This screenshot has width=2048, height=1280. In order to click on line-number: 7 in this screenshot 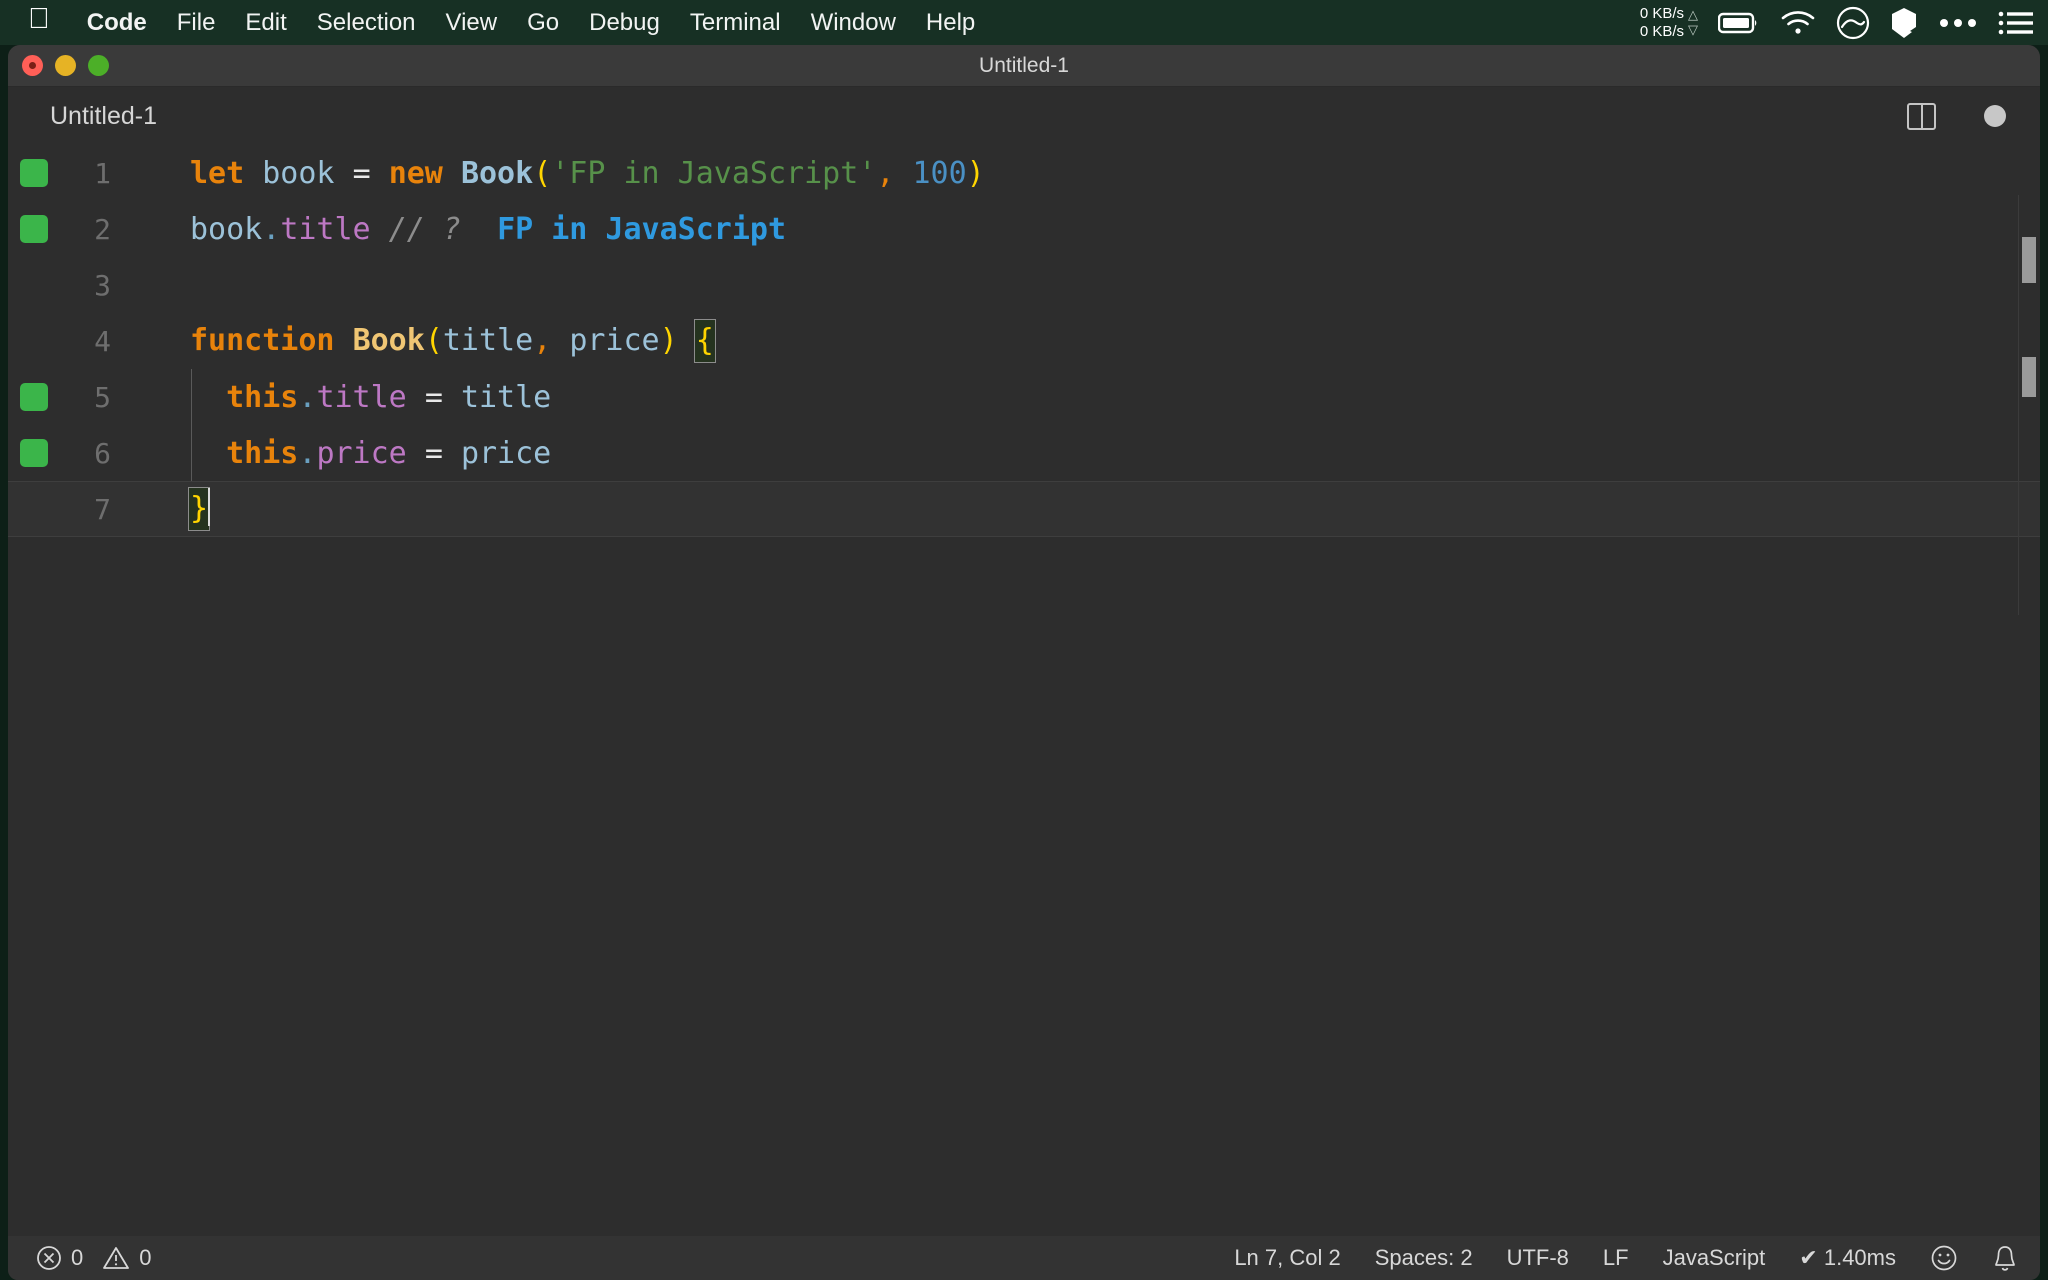, I will do `click(102, 509)`.